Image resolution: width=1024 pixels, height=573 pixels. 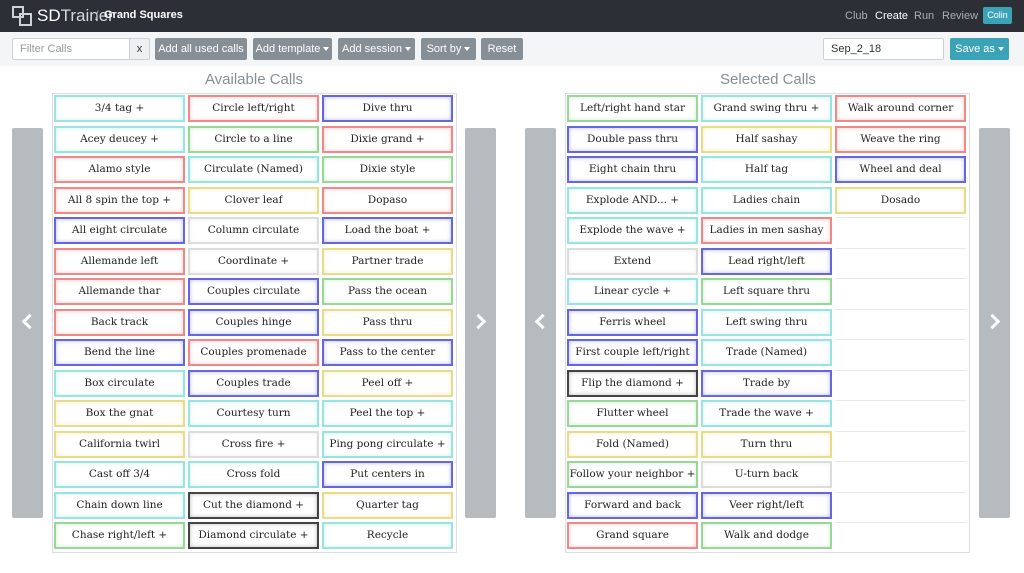 What do you see at coordinates (119, 261) in the screenshot?
I see `available-call-item: Allemande left` at bounding box center [119, 261].